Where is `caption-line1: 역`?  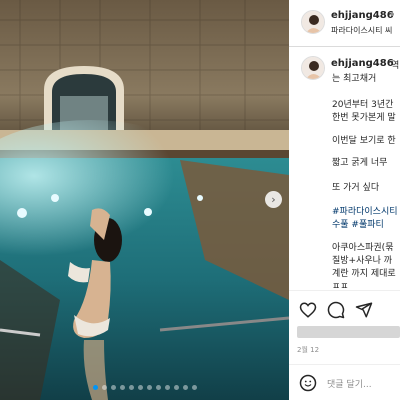
caption-line1: 역 is located at coordinates (395, 66).